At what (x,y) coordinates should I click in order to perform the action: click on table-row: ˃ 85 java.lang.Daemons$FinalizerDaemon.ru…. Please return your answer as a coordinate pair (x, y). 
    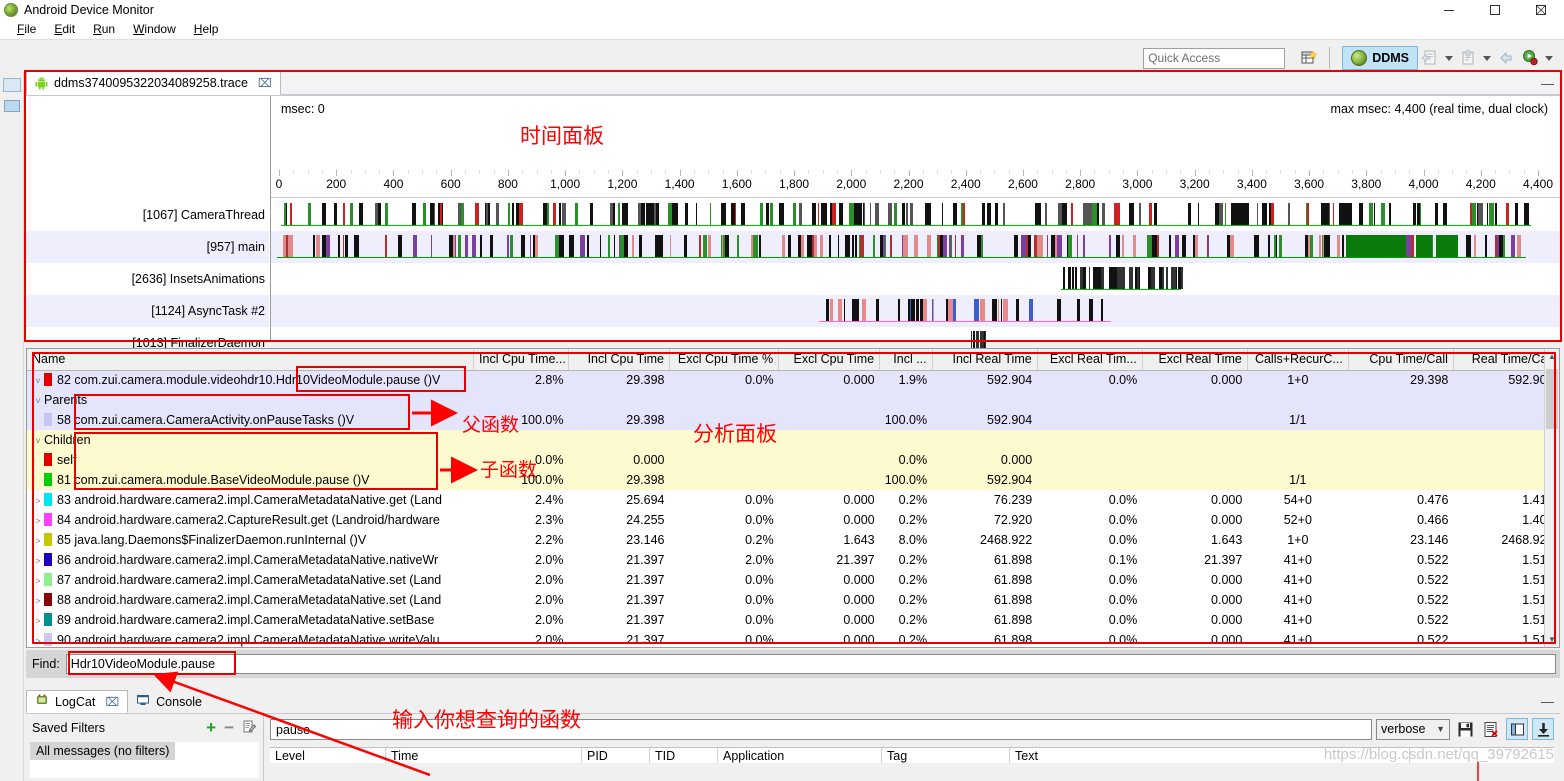
    Looking at the image, I should click on (793, 540).